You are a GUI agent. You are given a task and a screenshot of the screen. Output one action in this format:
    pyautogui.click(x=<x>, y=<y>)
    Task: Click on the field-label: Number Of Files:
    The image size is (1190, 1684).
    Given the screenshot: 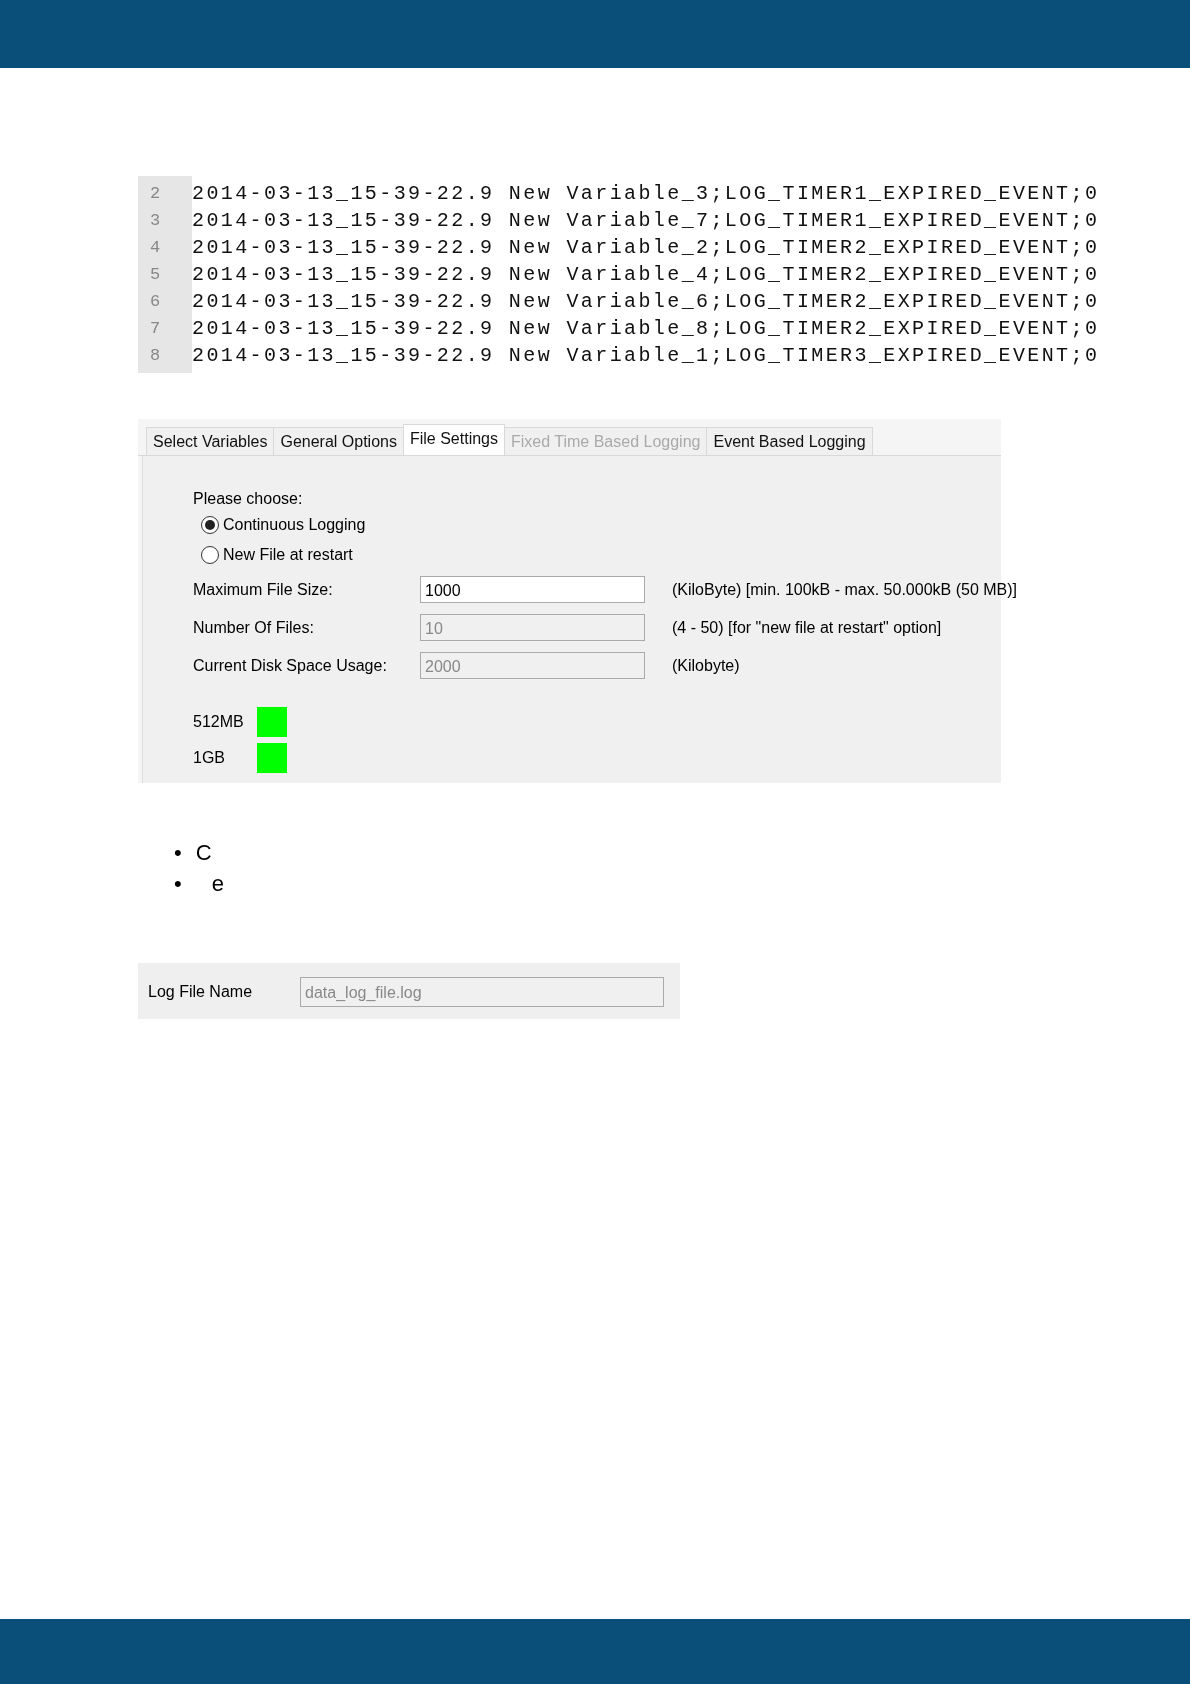 What is the action you would take?
    pyautogui.click(x=254, y=627)
    